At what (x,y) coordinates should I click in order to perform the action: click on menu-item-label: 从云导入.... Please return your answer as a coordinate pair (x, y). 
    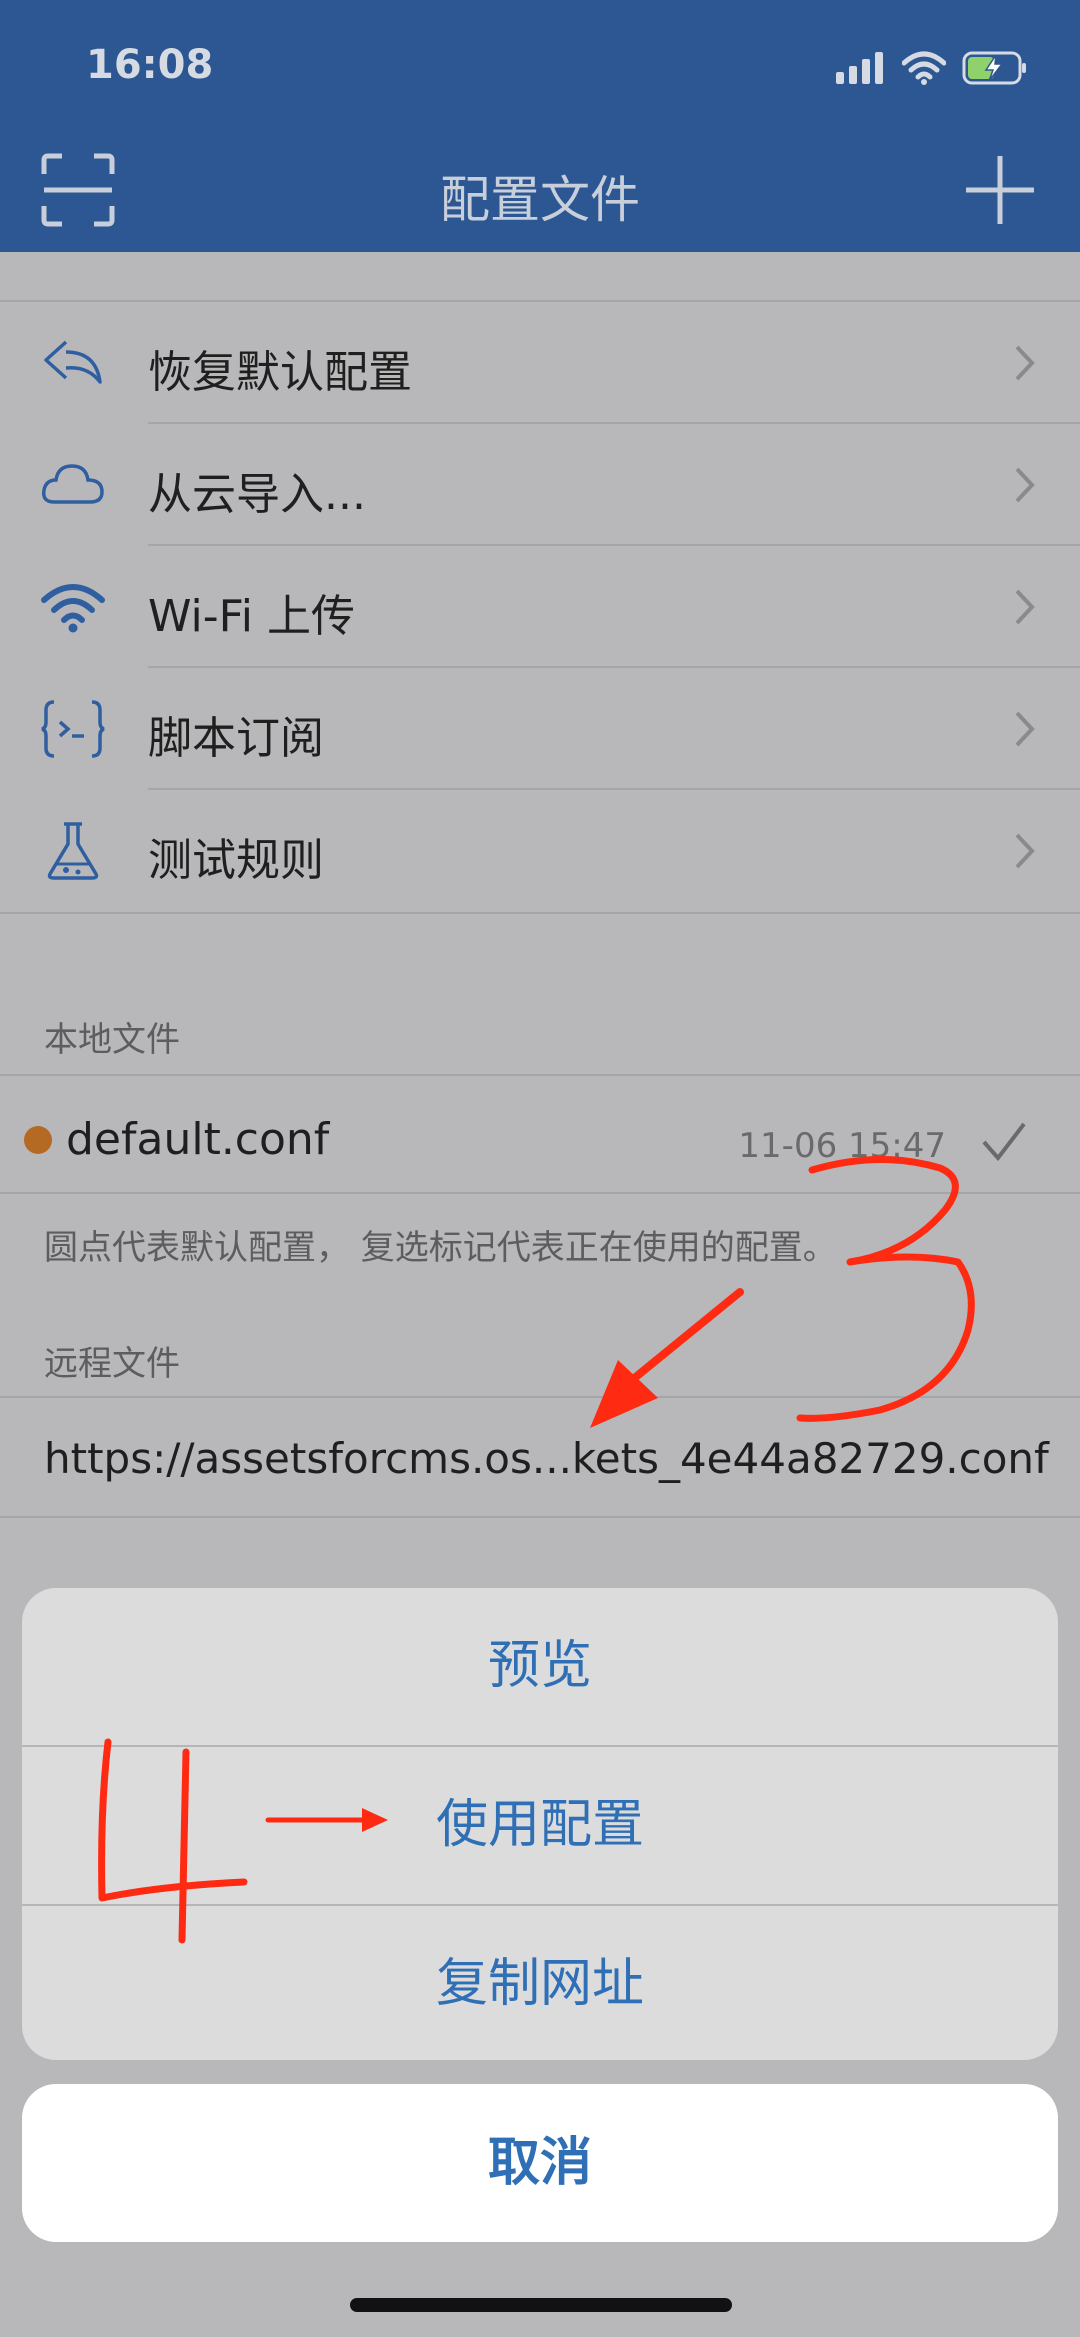
    Looking at the image, I should click on (257, 494).